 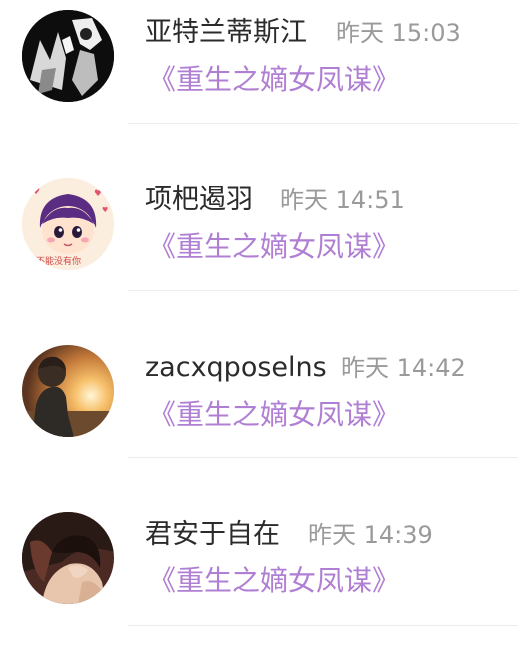 I want to click on timestamp: 昨天 14:51, so click(x=342, y=200).